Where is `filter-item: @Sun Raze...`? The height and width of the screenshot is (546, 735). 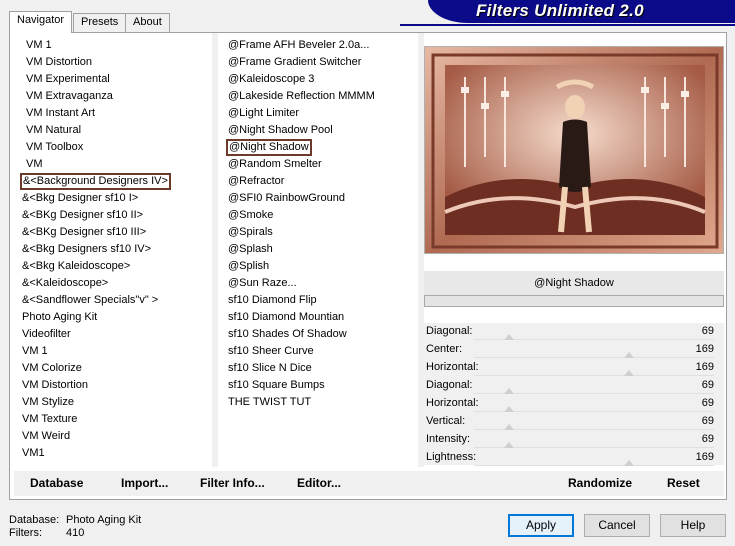
filter-item: @Sun Raze... is located at coordinates (262, 283).